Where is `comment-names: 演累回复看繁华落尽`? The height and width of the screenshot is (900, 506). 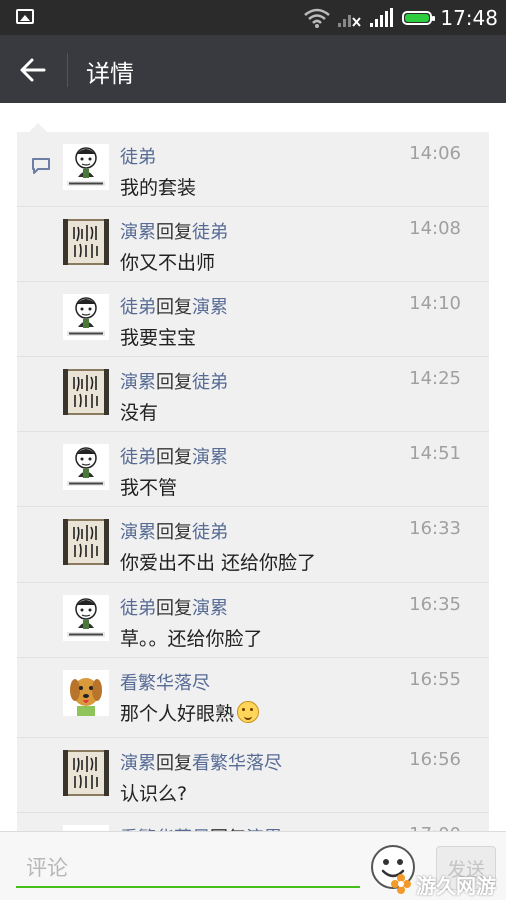 comment-names: 演累回复看繁华落尽 is located at coordinates (201, 762).